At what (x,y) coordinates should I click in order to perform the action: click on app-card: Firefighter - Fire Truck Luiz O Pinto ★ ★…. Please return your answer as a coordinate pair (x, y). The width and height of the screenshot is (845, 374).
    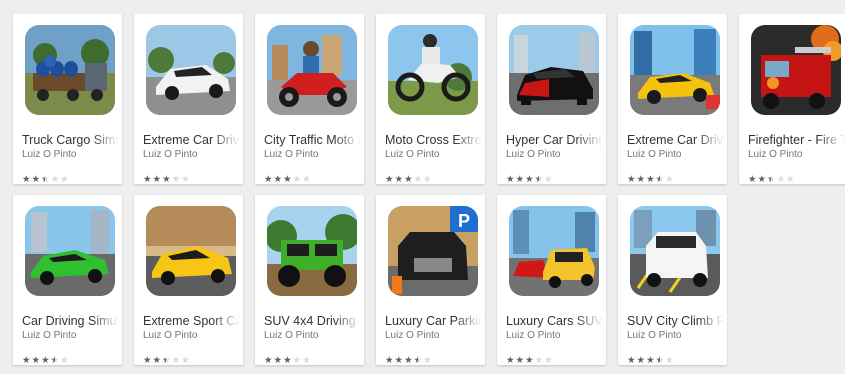
    Looking at the image, I should click on (792, 99).